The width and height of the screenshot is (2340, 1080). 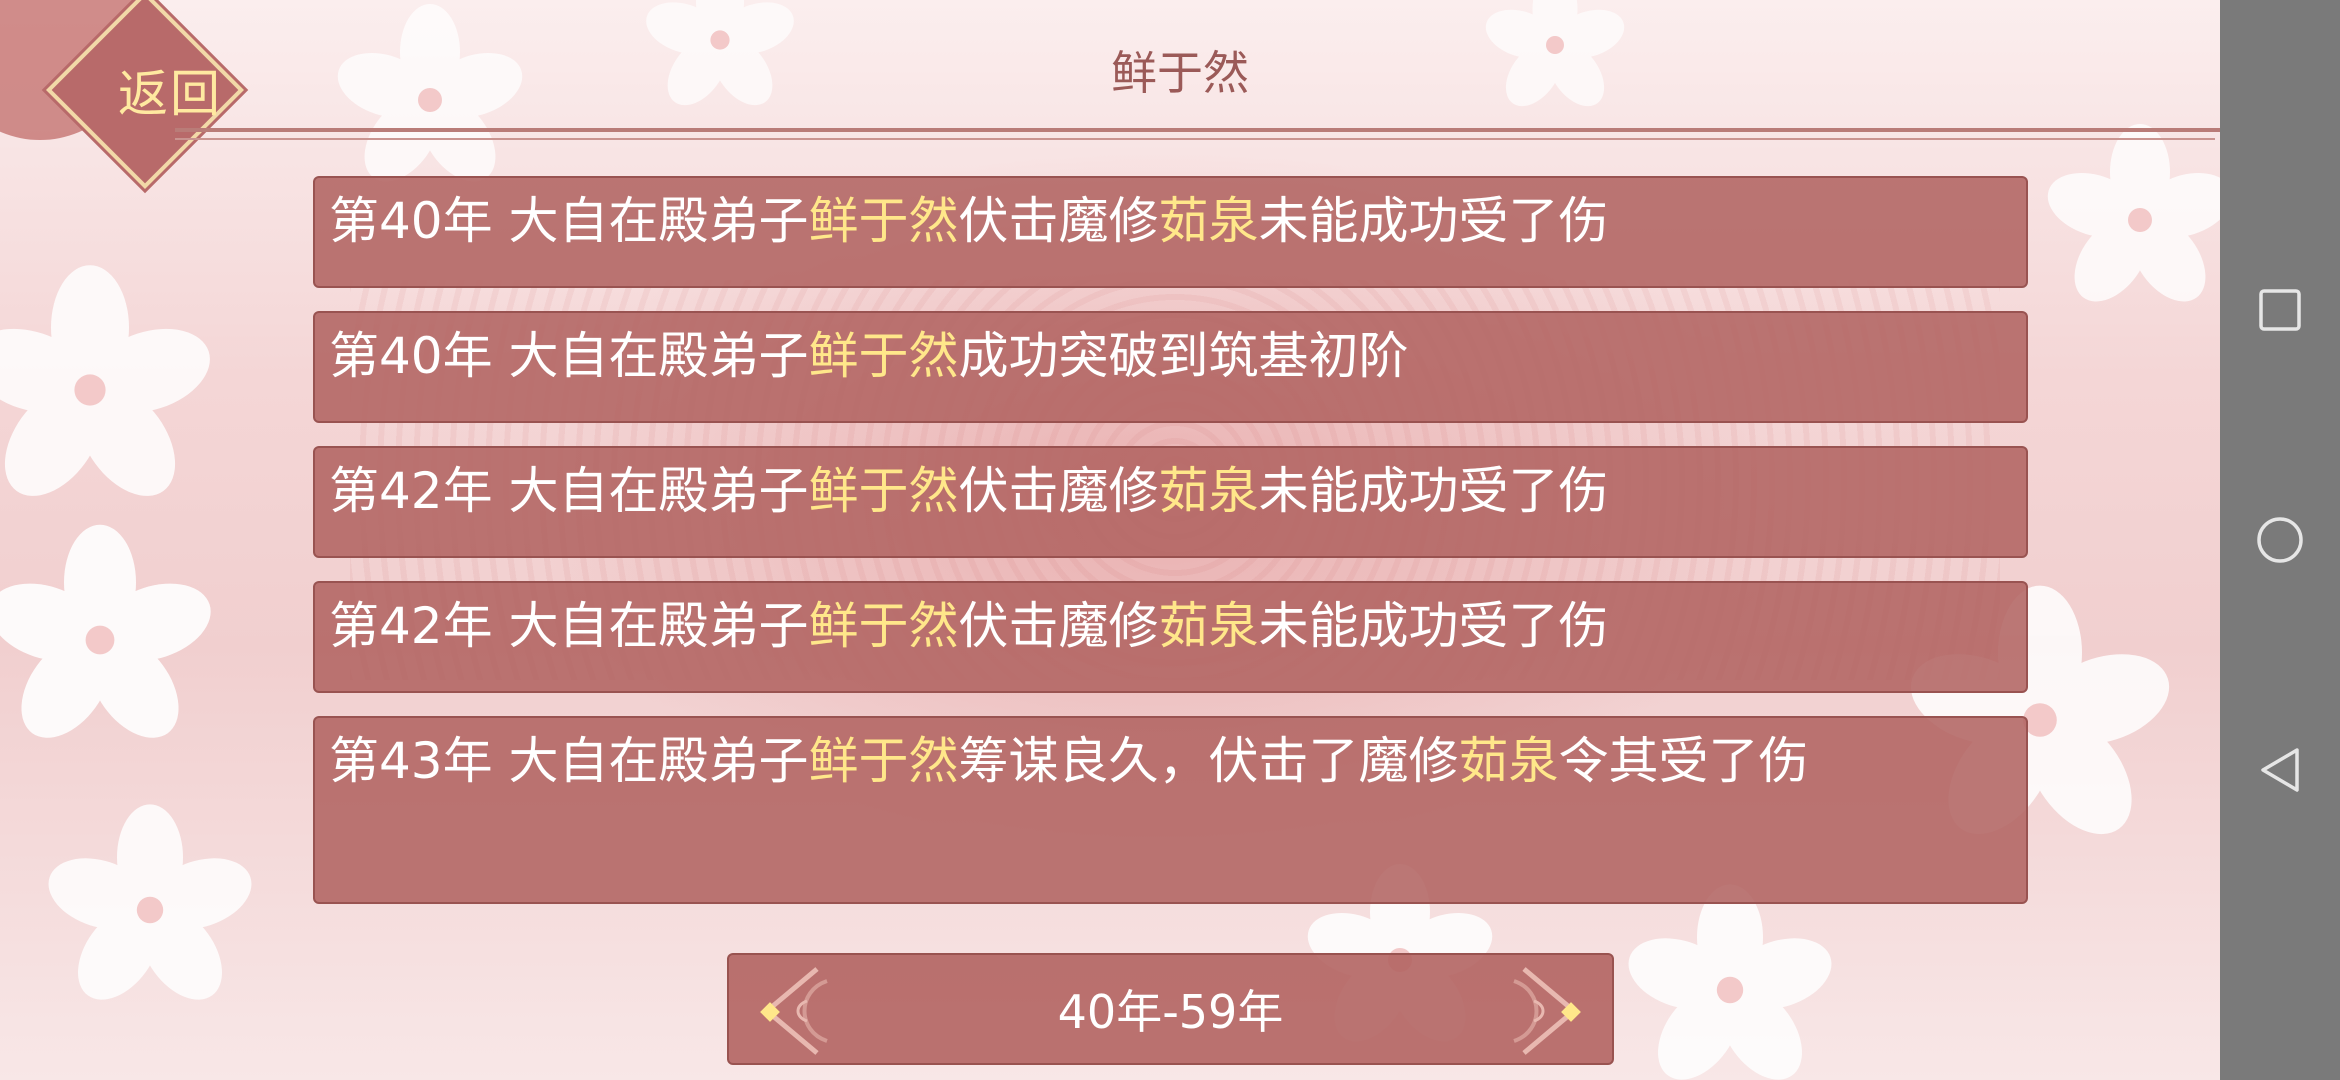 What do you see at coordinates (1170, 1012) in the screenshot?
I see `year-range-label: 40年-59年` at bounding box center [1170, 1012].